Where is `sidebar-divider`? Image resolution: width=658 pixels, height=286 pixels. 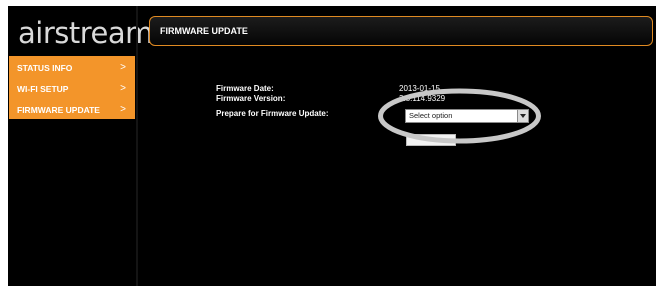
sidebar-divider is located at coordinates (137, 146).